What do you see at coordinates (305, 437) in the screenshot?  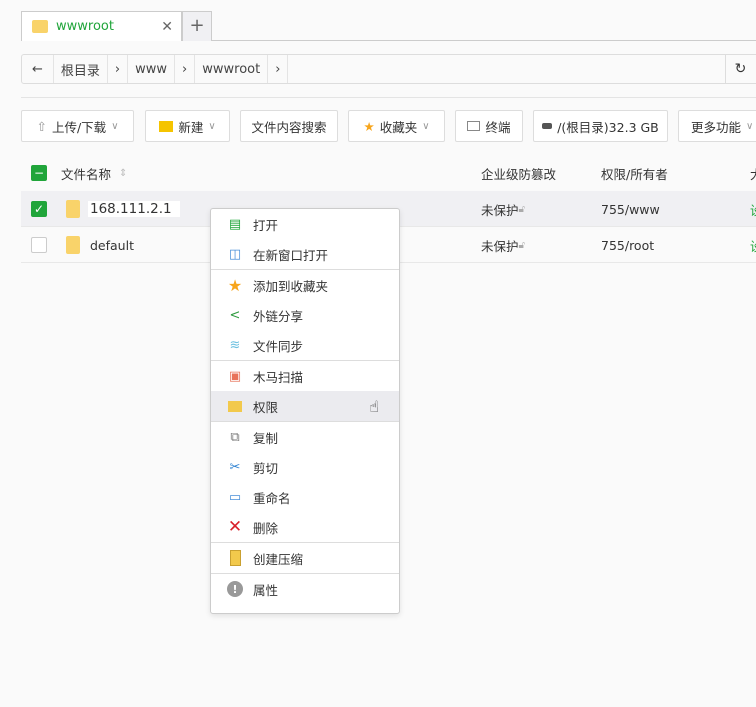 I see `menu-copy: ⧉ 复制` at bounding box center [305, 437].